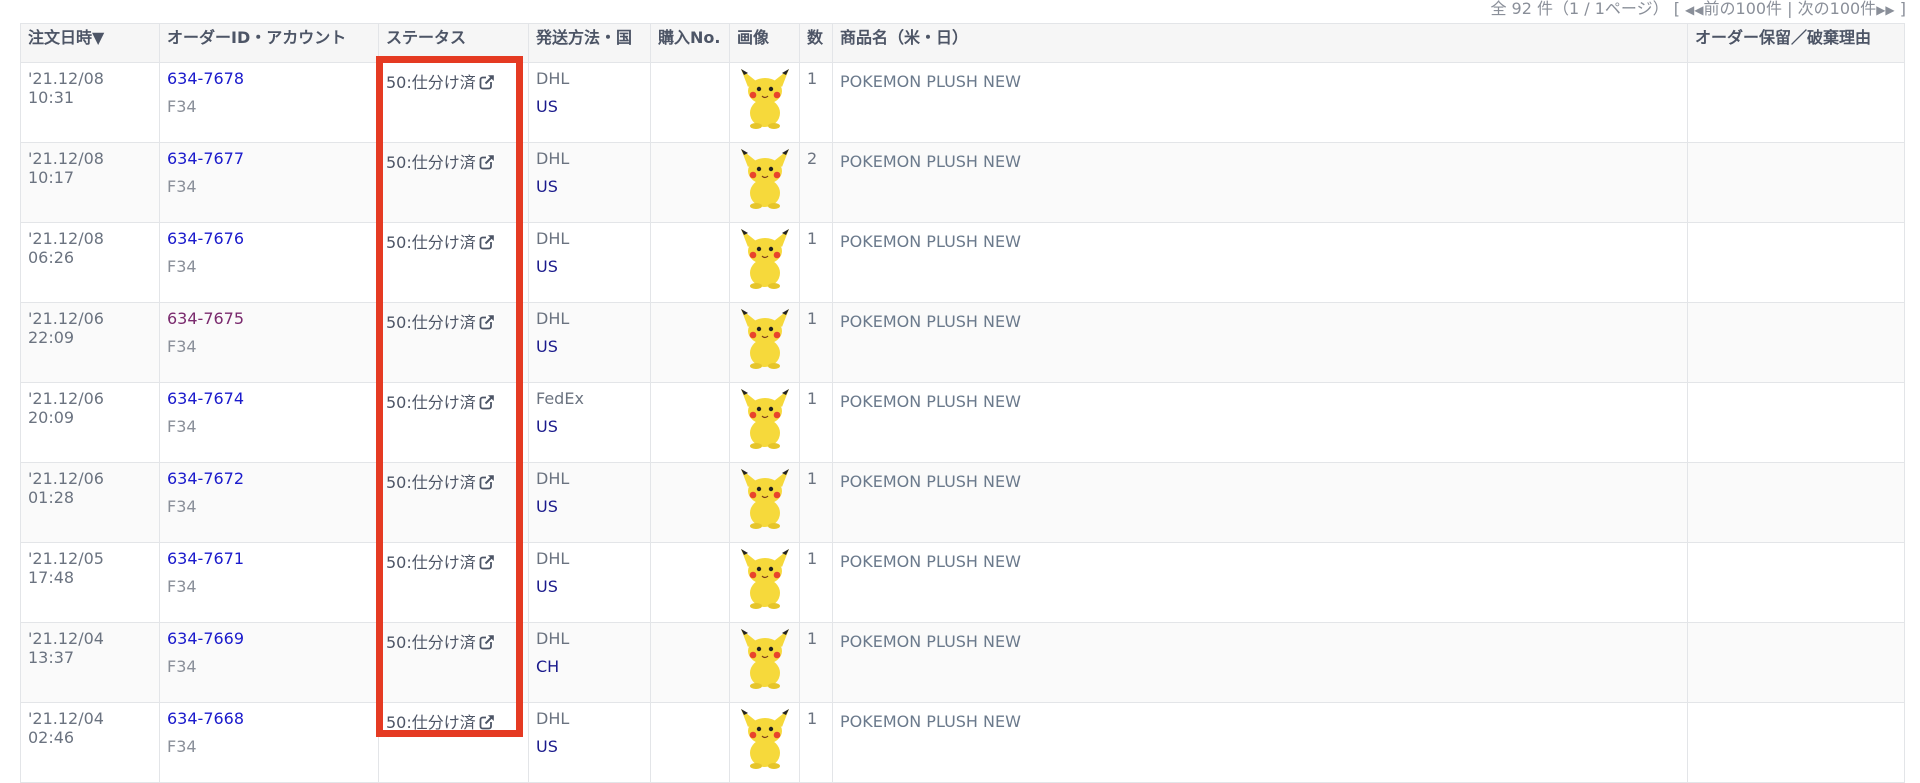  Describe the element at coordinates (269, 43) in the screenshot. I see `col-header-order-id: オーダーID・アカウント` at that location.